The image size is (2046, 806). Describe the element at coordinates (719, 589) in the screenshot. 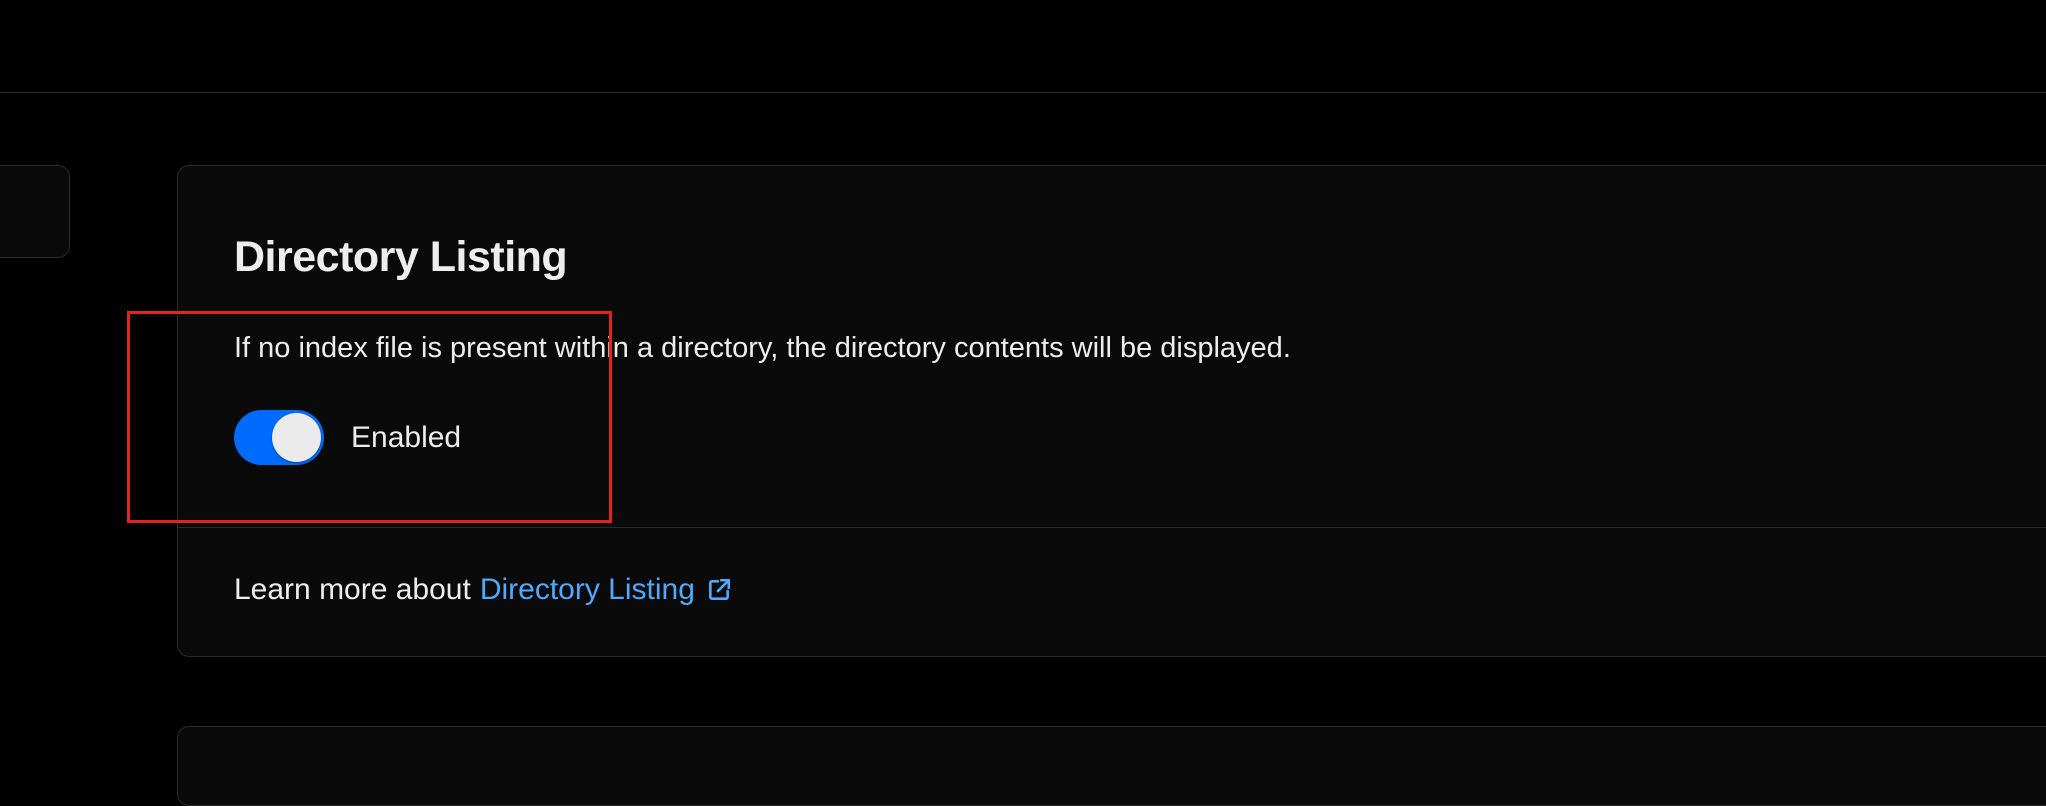

I see `external-link-icon` at that location.